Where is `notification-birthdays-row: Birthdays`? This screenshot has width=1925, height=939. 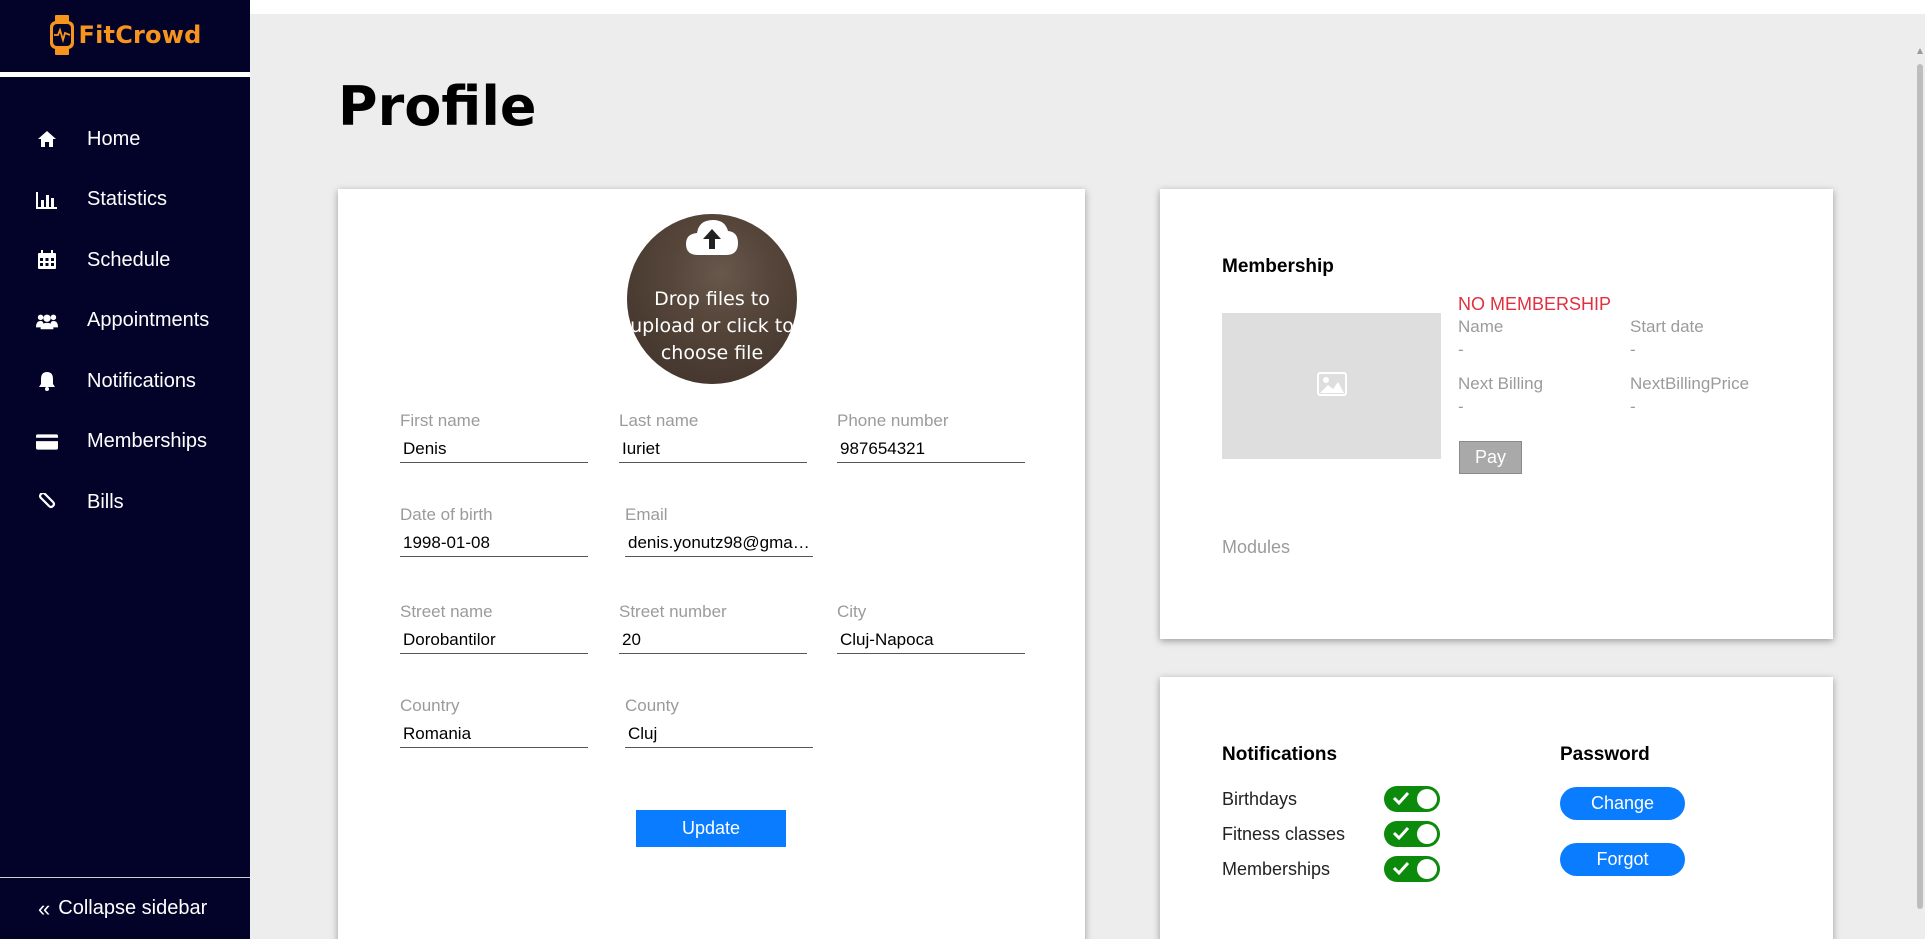
notification-birthdays-row: Birthdays is located at coordinates (1331, 799).